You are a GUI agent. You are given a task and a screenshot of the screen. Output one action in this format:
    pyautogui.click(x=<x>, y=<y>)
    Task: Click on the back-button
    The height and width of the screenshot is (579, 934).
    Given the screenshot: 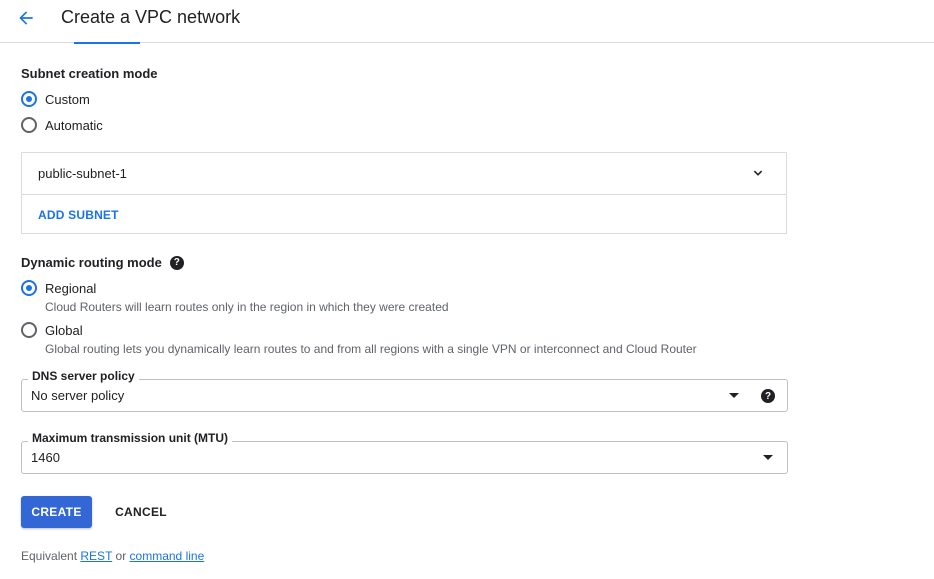 What is the action you would take?
    pyautogui.click(x=26, y=18)
    